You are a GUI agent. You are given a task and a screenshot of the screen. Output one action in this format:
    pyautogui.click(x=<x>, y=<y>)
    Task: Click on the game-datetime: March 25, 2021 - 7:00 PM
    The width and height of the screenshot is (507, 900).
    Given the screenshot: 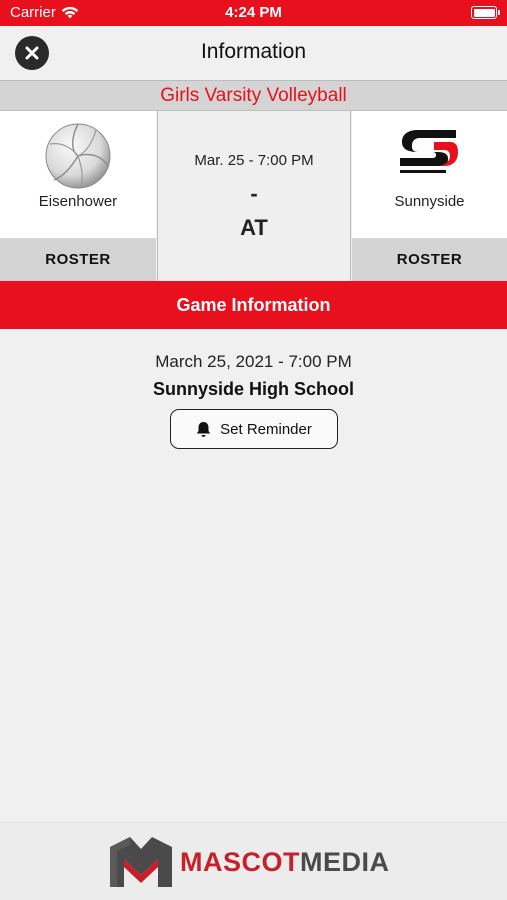 What is the action you would take?
    pyautogui.click(x=253, y=361)
    